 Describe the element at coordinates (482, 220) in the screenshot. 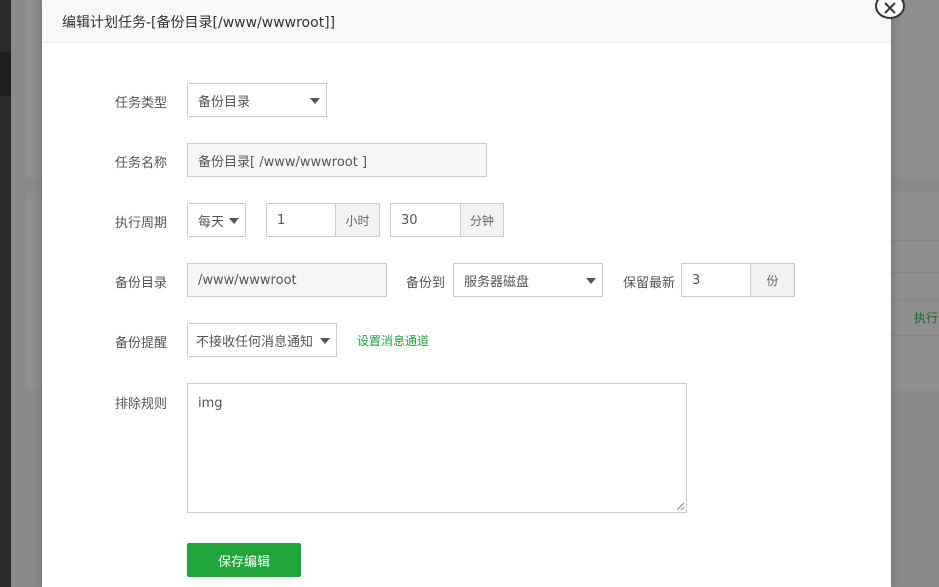

I see `minute-unit: 分钟` at that location.